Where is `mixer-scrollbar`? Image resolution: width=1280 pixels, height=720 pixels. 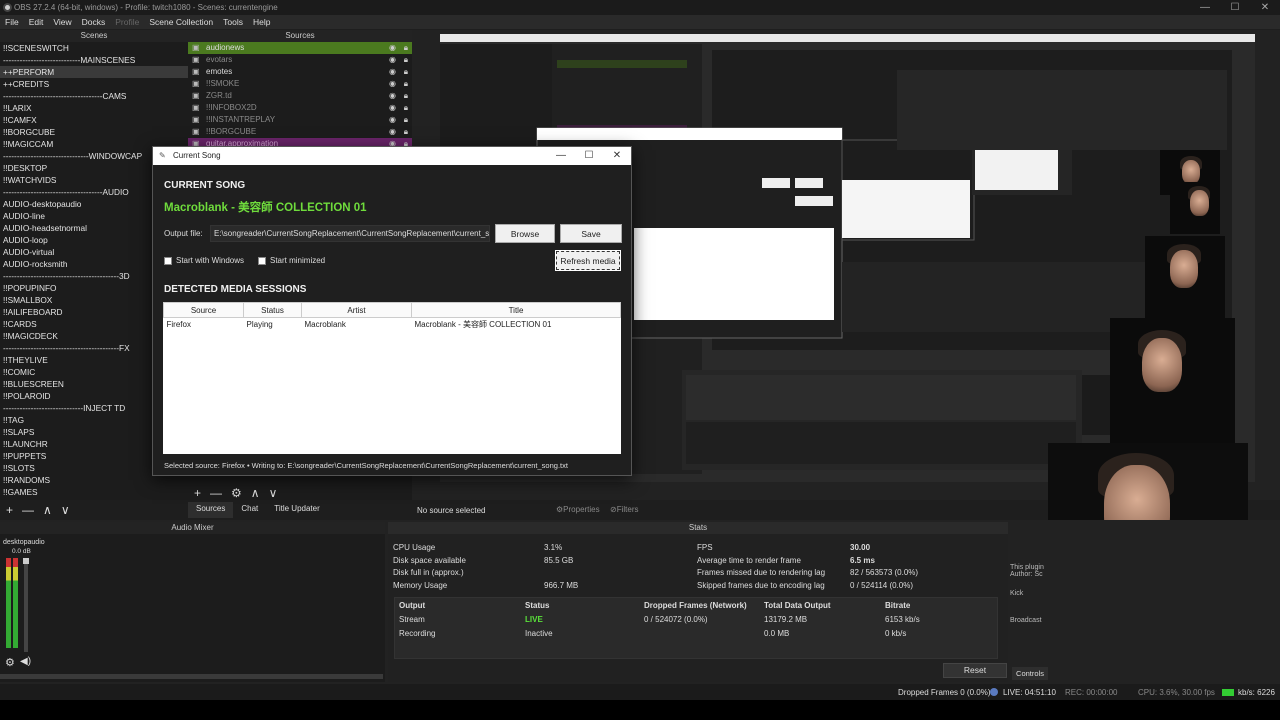
mixer-scrollbar is located at coordinates (191, 676).